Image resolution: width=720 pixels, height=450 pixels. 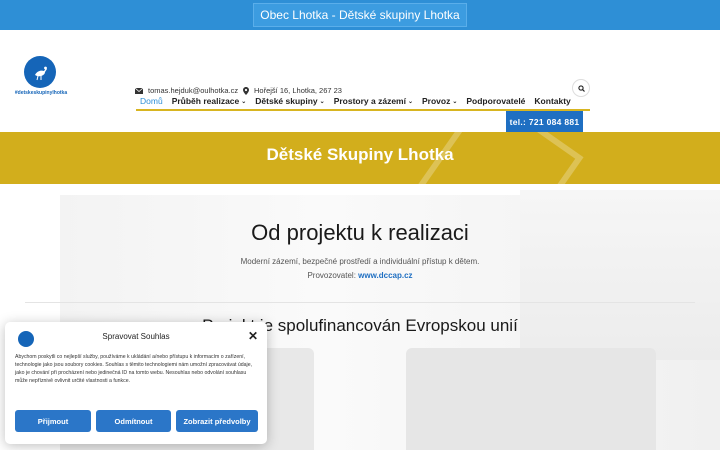 What do you see at coordinates (133, 421) in the screenshot?
I see `deny-button: Odmítnout` at bounding box center [133, 421].